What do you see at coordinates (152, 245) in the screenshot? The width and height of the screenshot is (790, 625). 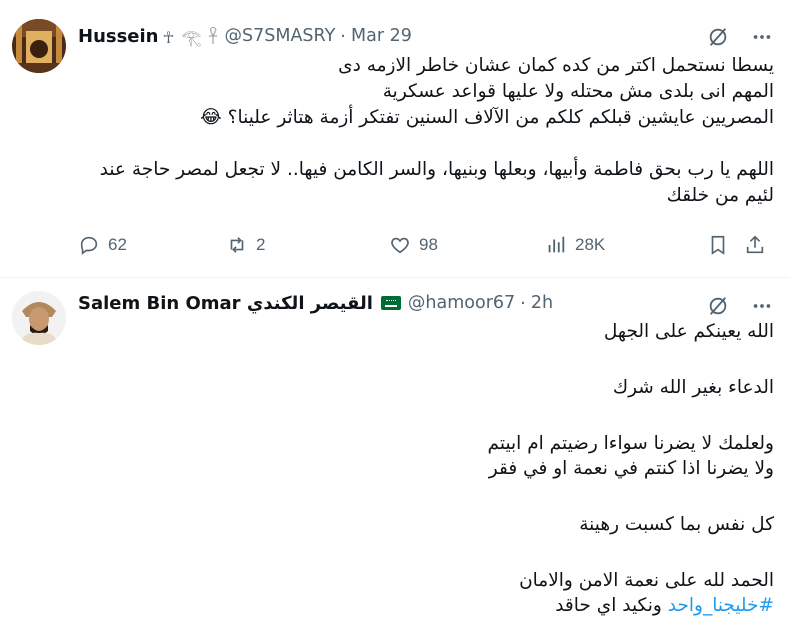 I see `reply-button: 62` at bounding box center [152, 245].